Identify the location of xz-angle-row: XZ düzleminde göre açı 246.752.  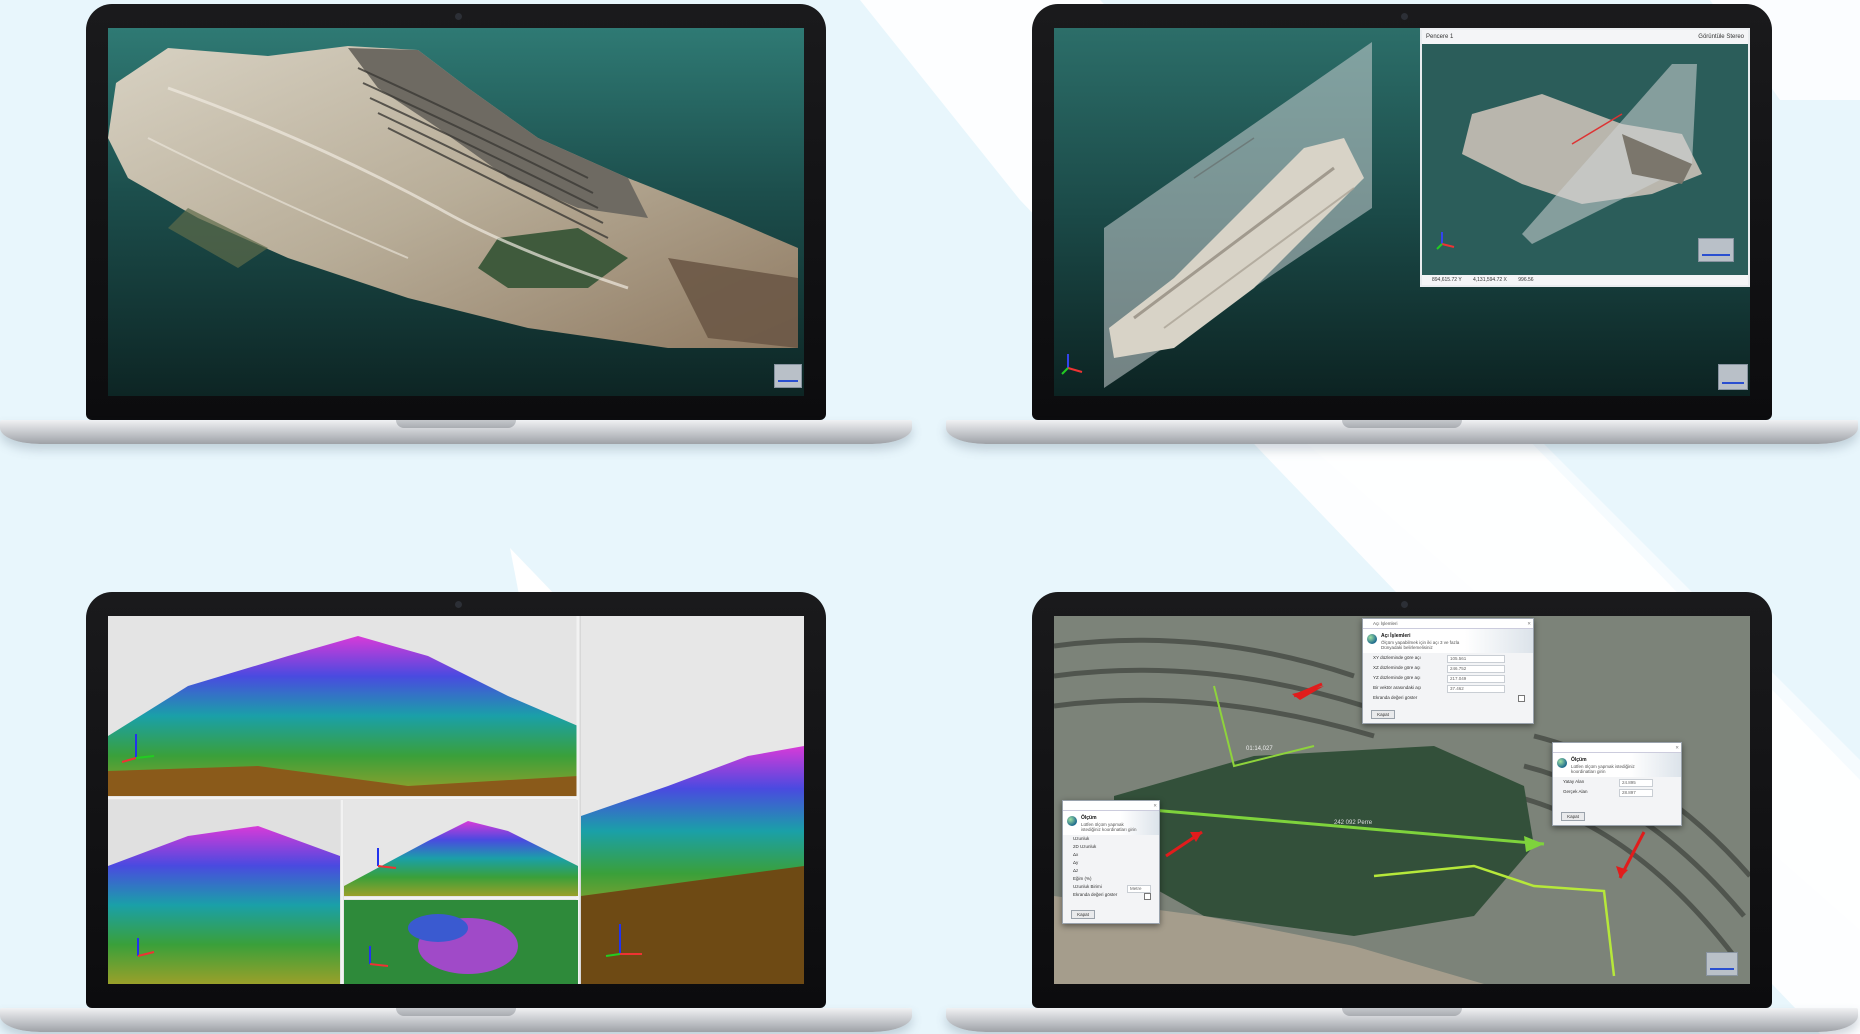
(1448, 668).